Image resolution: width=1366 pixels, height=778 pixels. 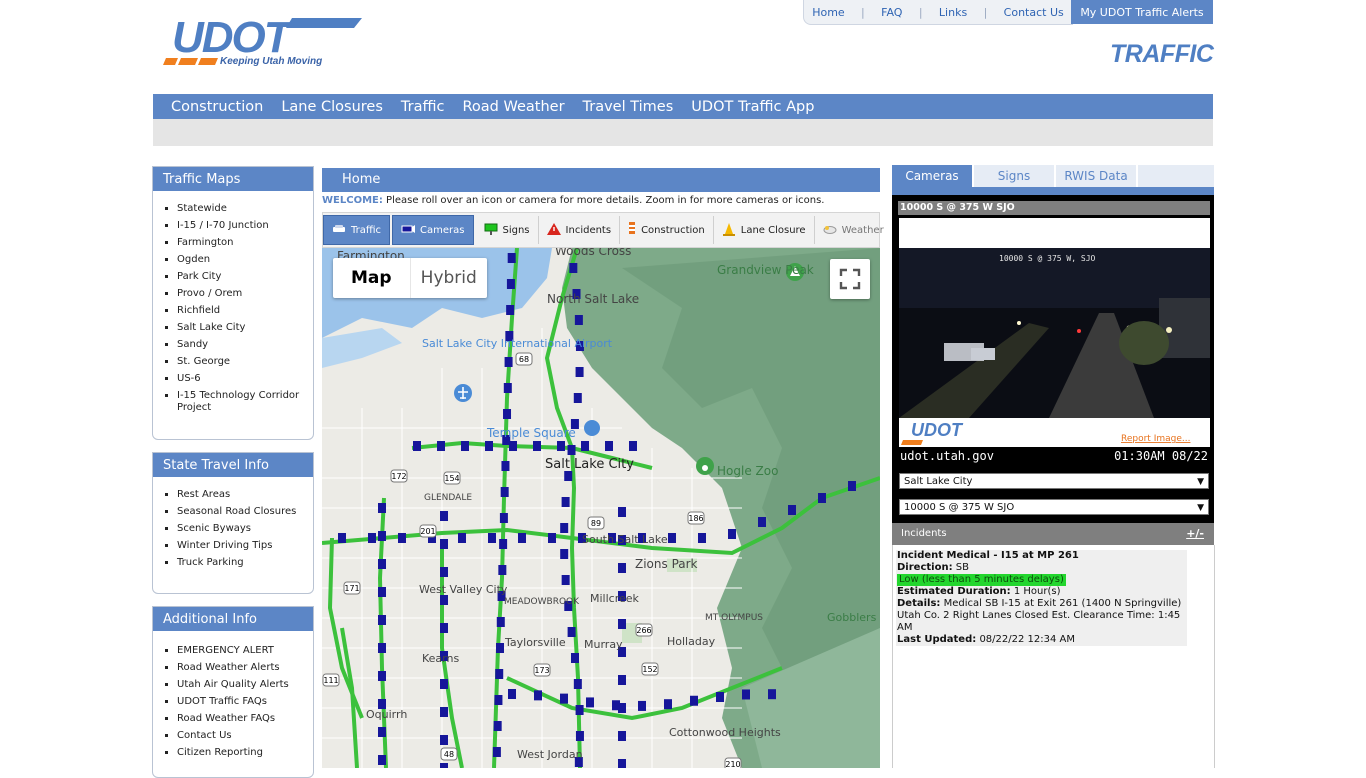 What do you see at coordinates (580, 230) in the screenshot?
I see `layer-incidents-button: Incidents` at bounding box center [580, 230].